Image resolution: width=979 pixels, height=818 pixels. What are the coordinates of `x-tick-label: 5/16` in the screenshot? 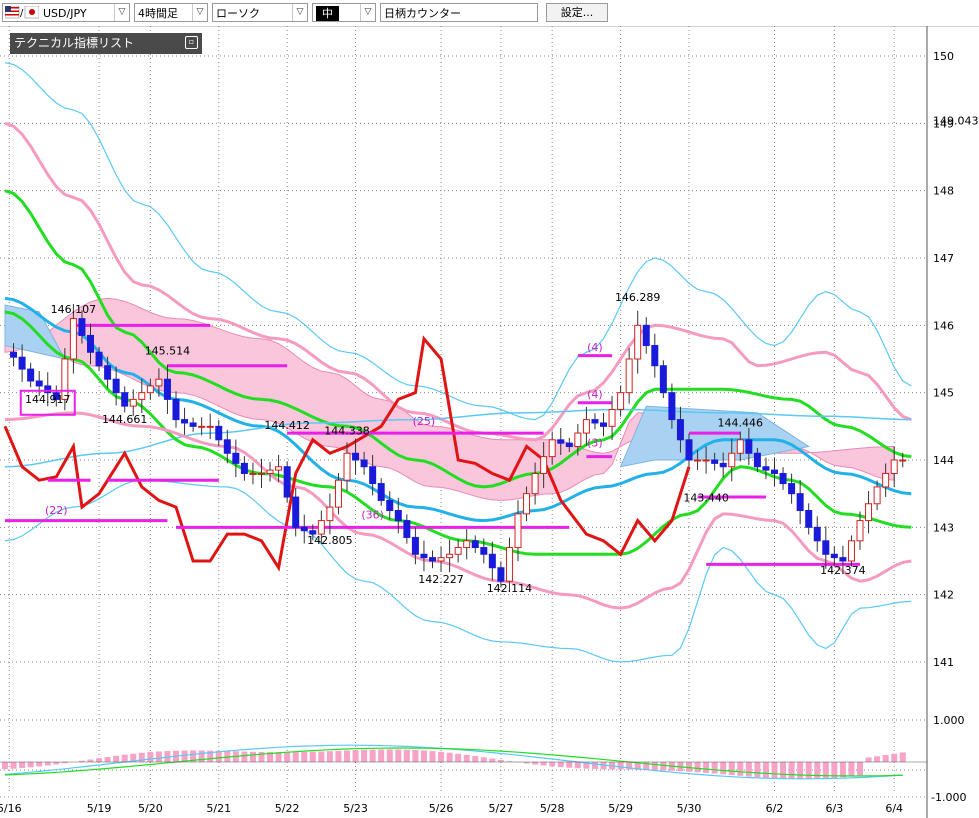 It's located at (11, 808).